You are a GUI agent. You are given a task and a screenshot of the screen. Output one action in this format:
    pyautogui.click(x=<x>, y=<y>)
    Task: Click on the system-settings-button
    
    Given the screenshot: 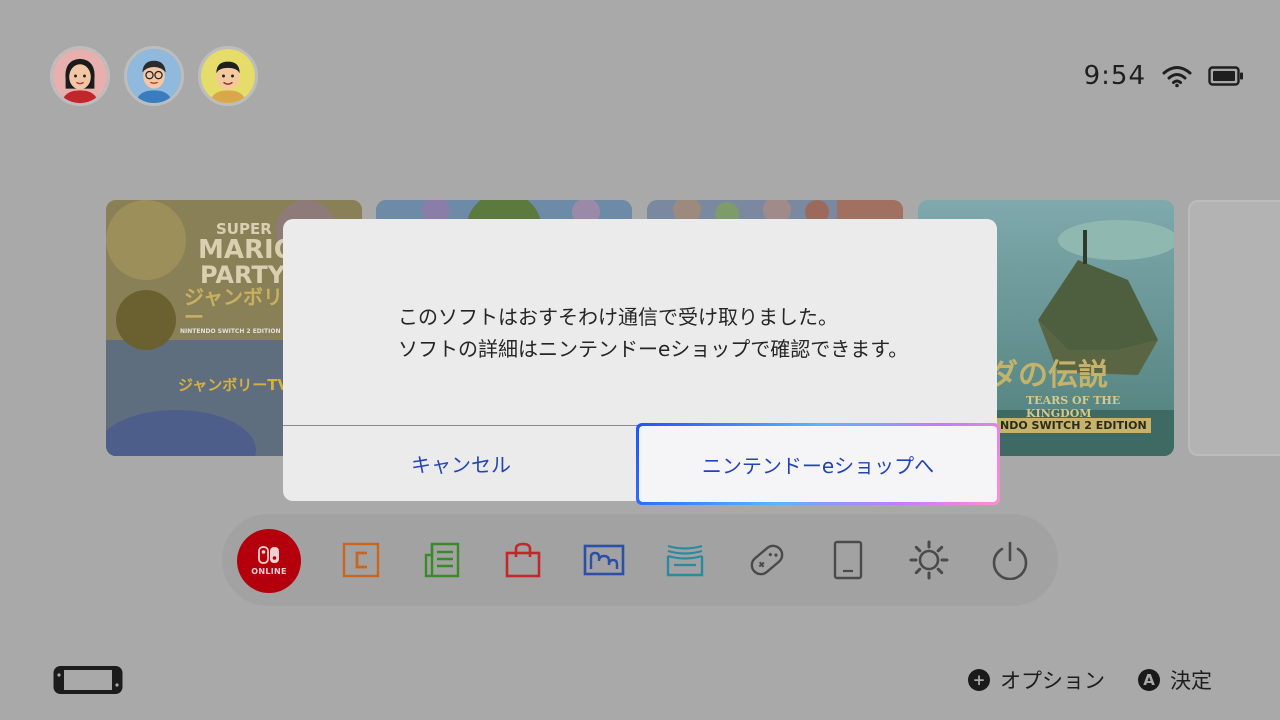 What is the action you would take?
    pyautogui.click(x=929, y=560)
    